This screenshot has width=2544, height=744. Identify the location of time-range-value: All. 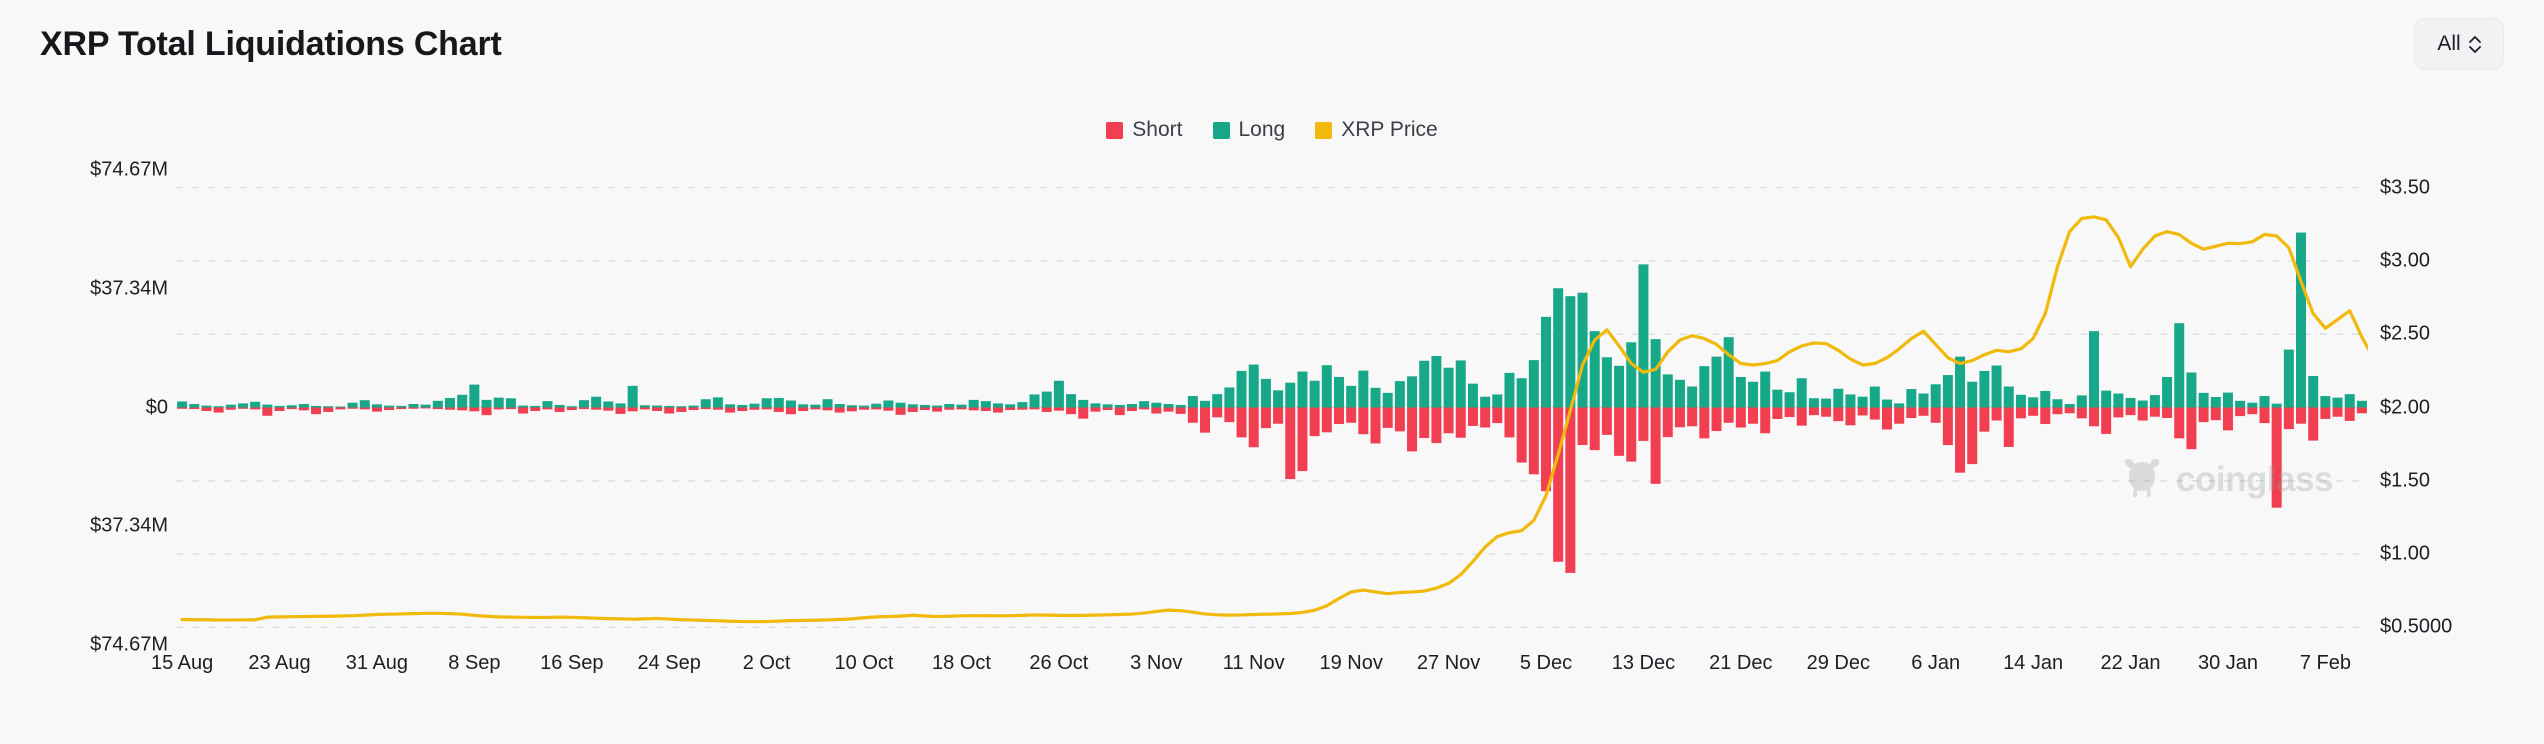
(2449, 43).